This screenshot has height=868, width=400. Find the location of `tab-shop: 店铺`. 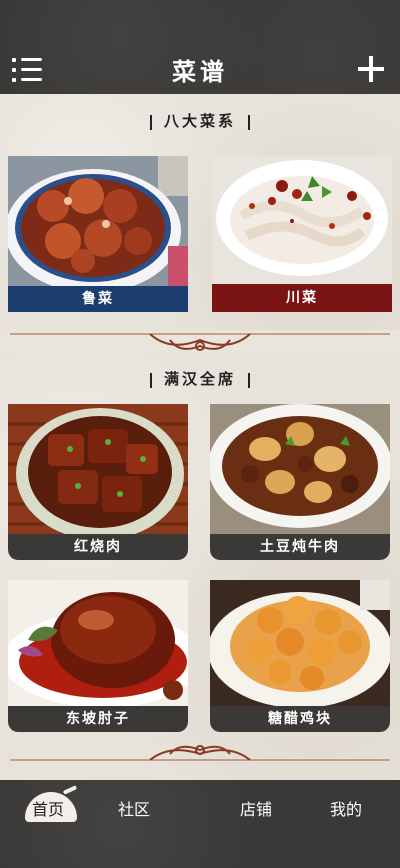

tab-shop: 店铺 is located at coordinates (256, 808).